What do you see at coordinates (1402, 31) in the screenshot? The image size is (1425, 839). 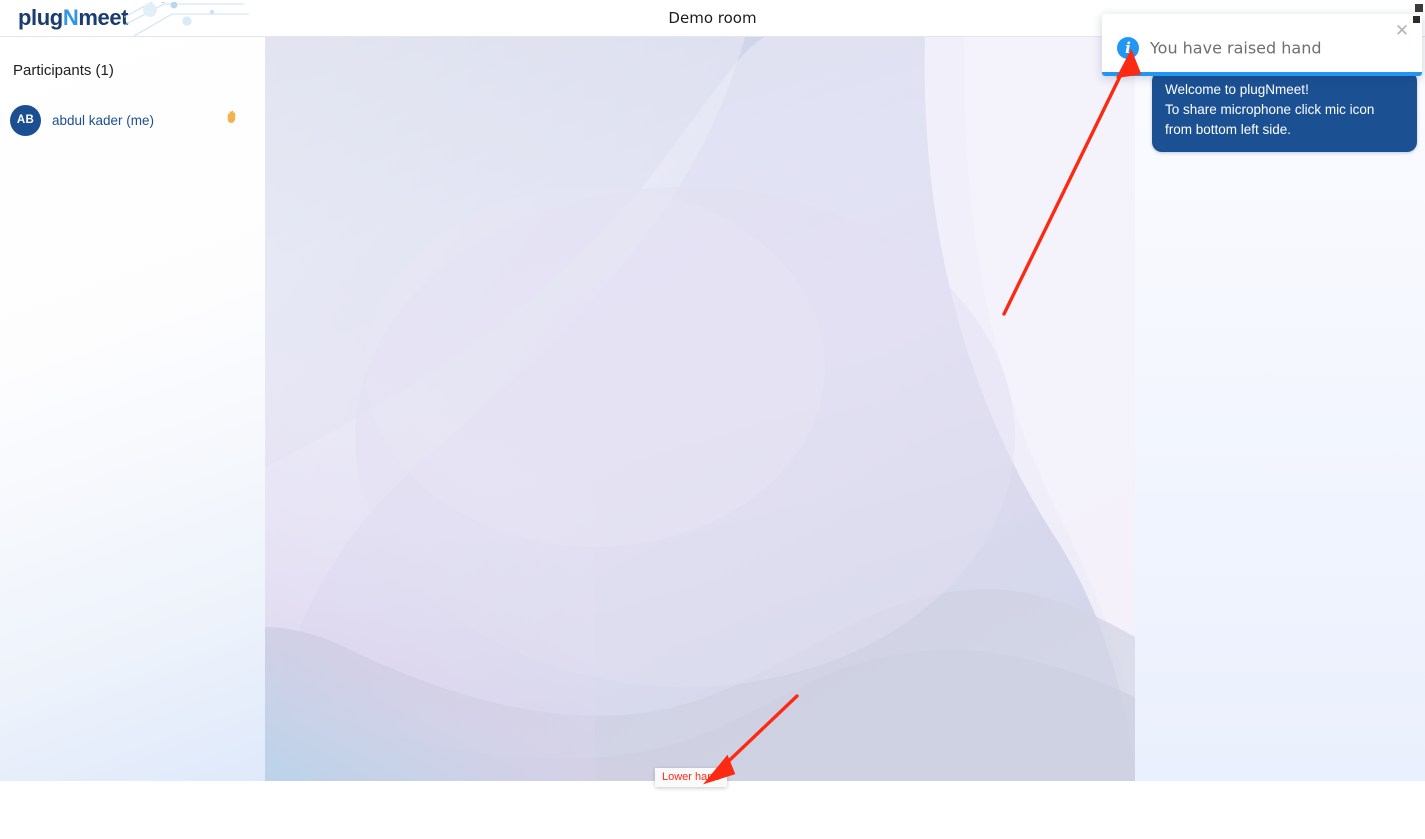 I see `close-icon: ✕` at bounding box center [1402, 31].